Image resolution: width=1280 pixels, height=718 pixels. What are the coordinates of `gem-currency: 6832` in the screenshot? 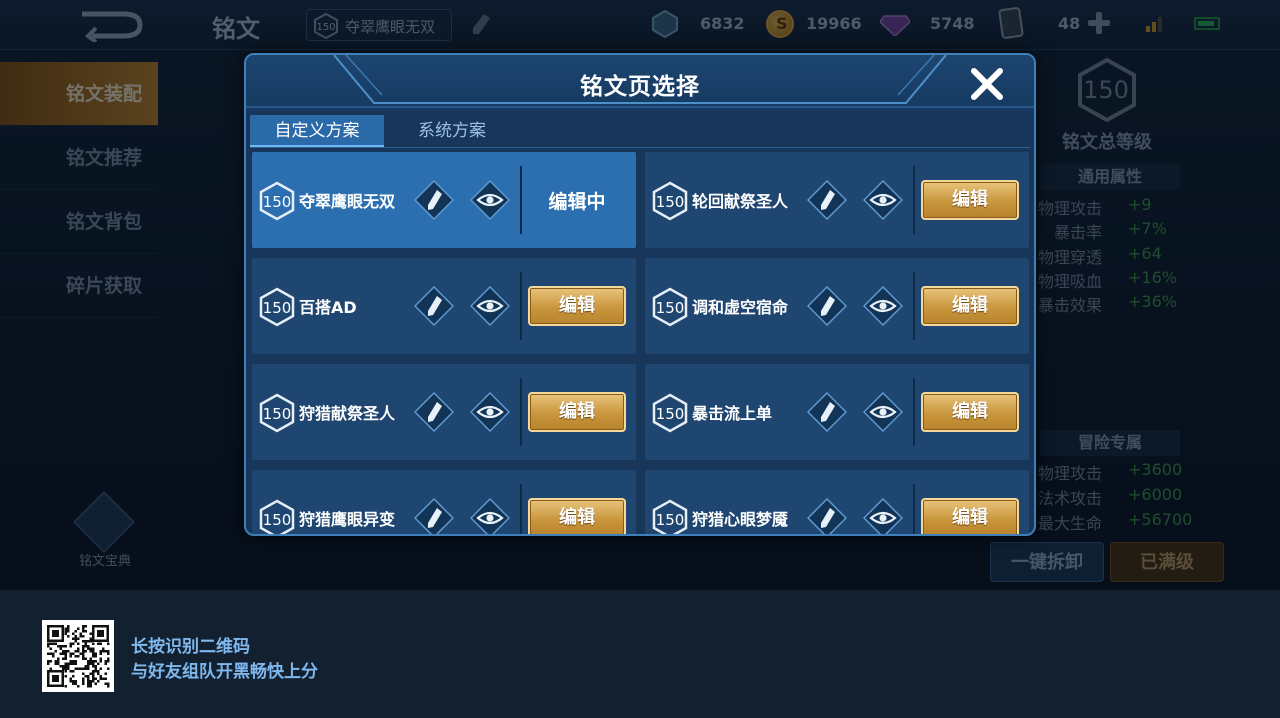 It's located at (702, 24).